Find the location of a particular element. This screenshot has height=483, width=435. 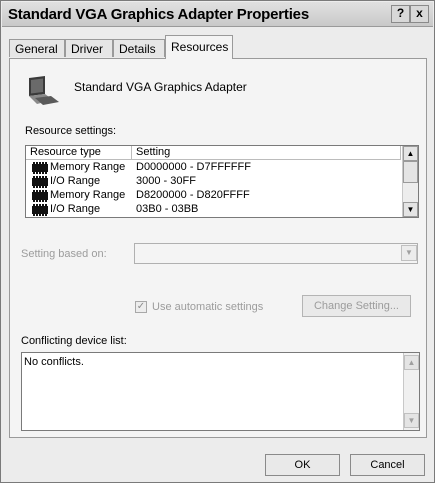

tab-details: Details is located at coordinates (139, 48).